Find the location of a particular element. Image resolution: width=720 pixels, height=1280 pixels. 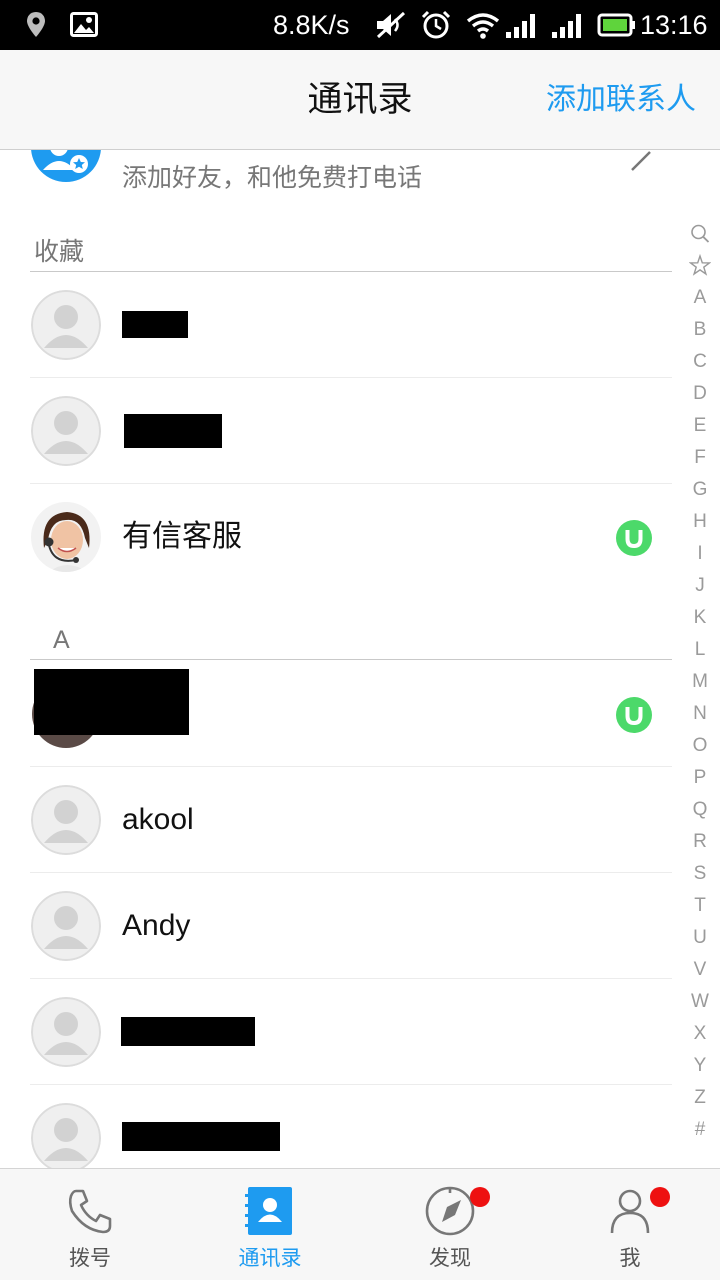

index-letter: X is located at coordinates (700, 1034).